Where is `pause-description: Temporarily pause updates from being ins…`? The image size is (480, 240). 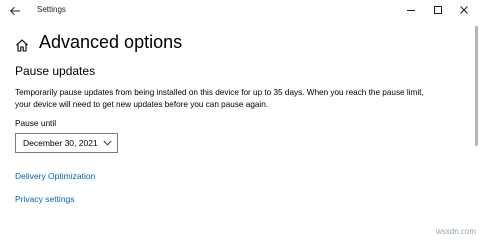
pause-description: Temporarily pause updates from being ins… is located at coordinates (245, 99).